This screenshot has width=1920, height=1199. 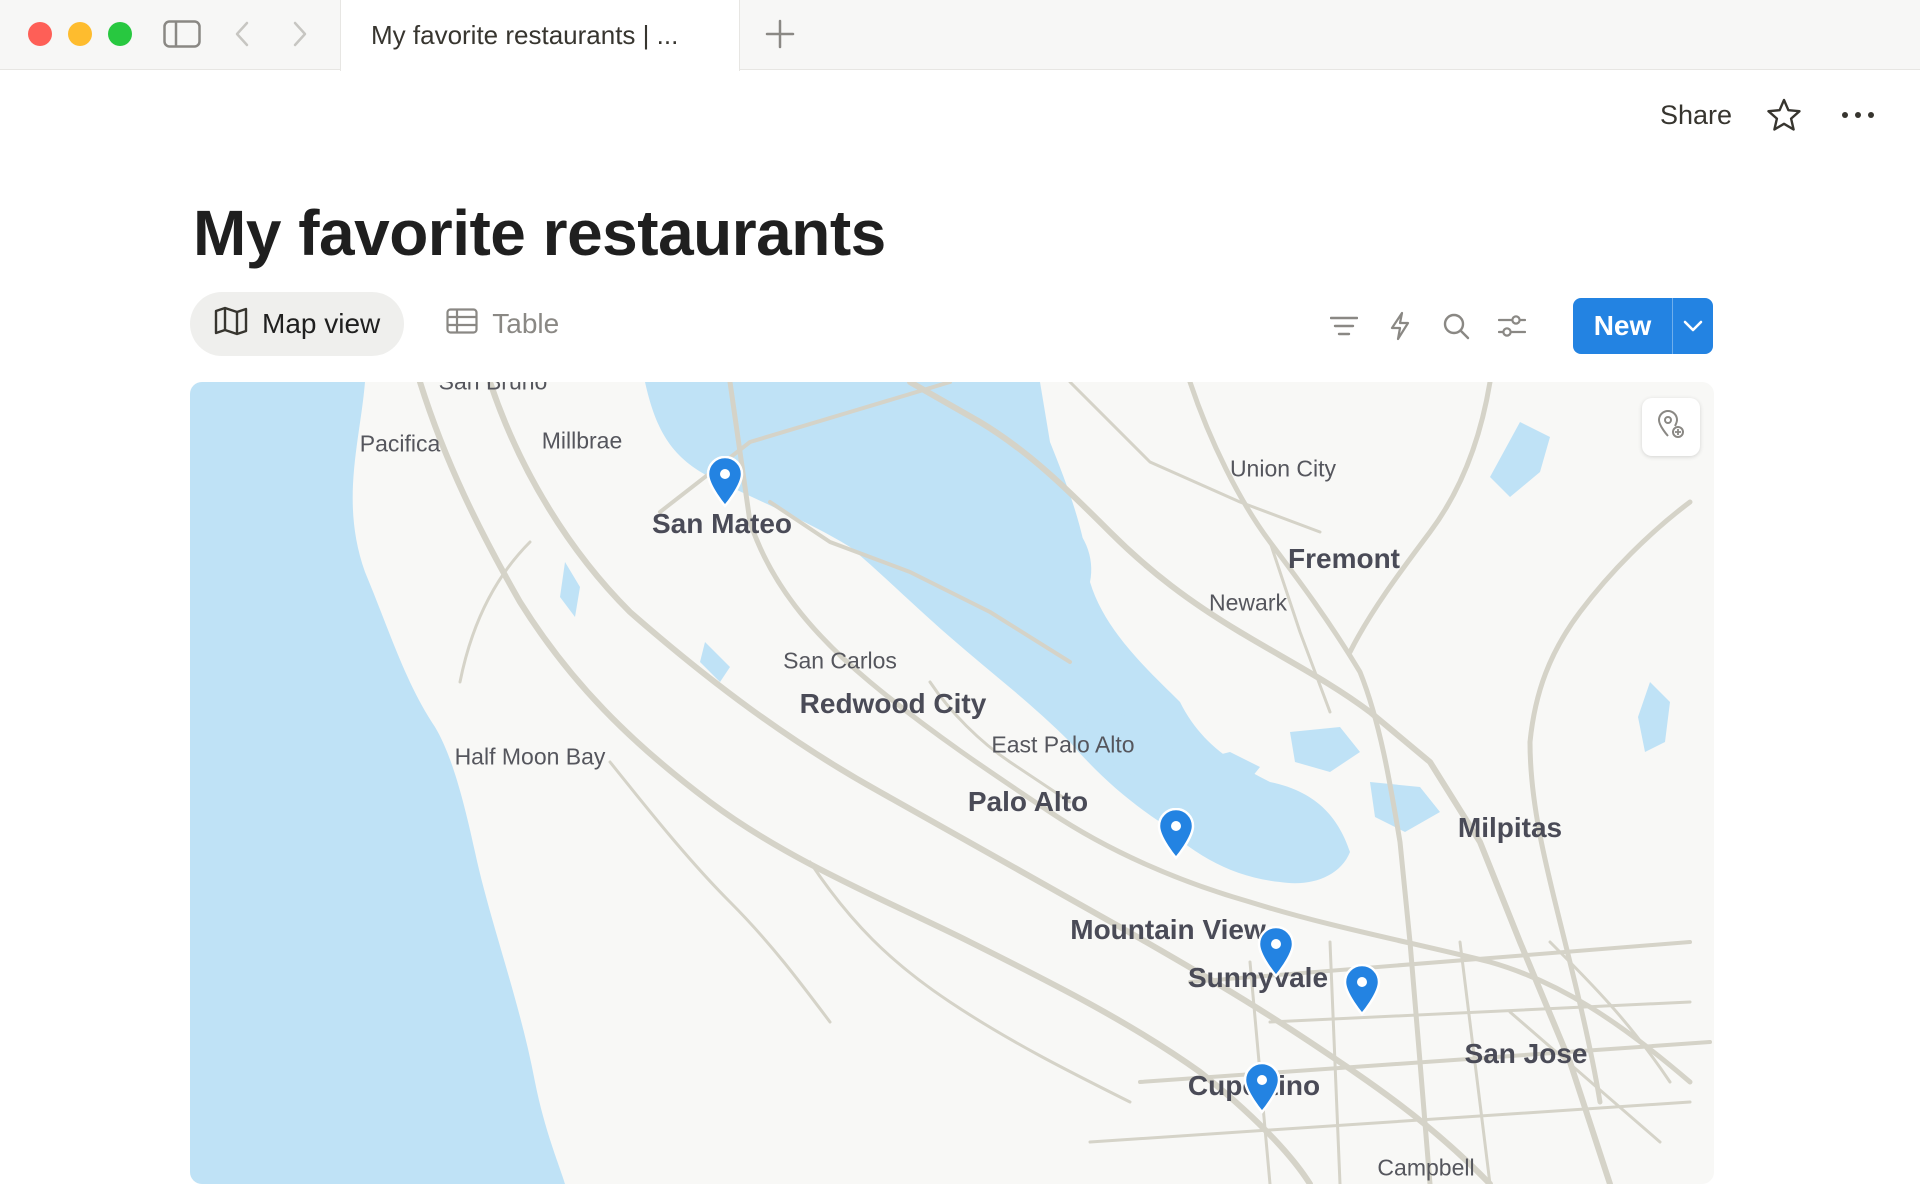 What do you see at coordinates (182, 34) in the screenshot?
I see `sidebar-icon` at bounding box center [182, 34].